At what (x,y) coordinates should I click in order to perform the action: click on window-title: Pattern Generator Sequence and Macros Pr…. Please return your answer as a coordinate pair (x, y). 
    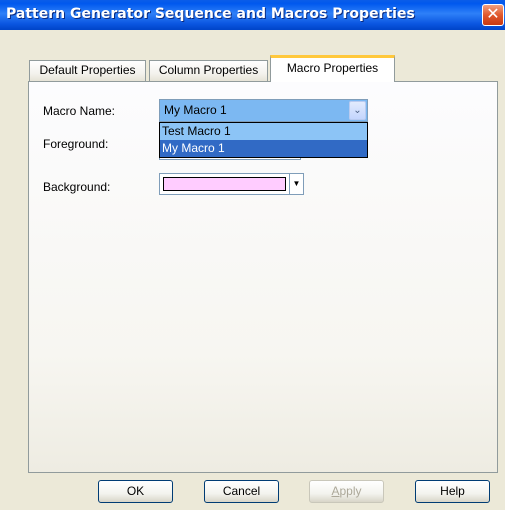
    Looking at the image, I should click on (210, 14).